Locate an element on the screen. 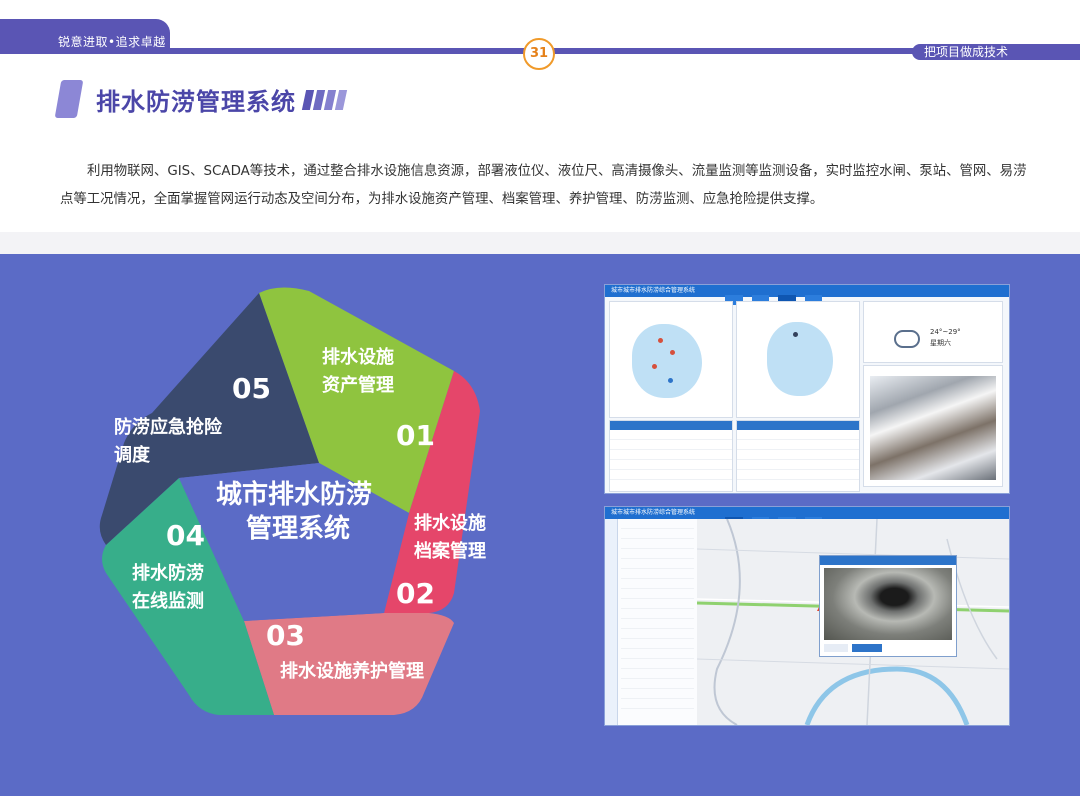 This screenshot has height=796, width=1080. cloud-icon is located at coordinates (907, 339).